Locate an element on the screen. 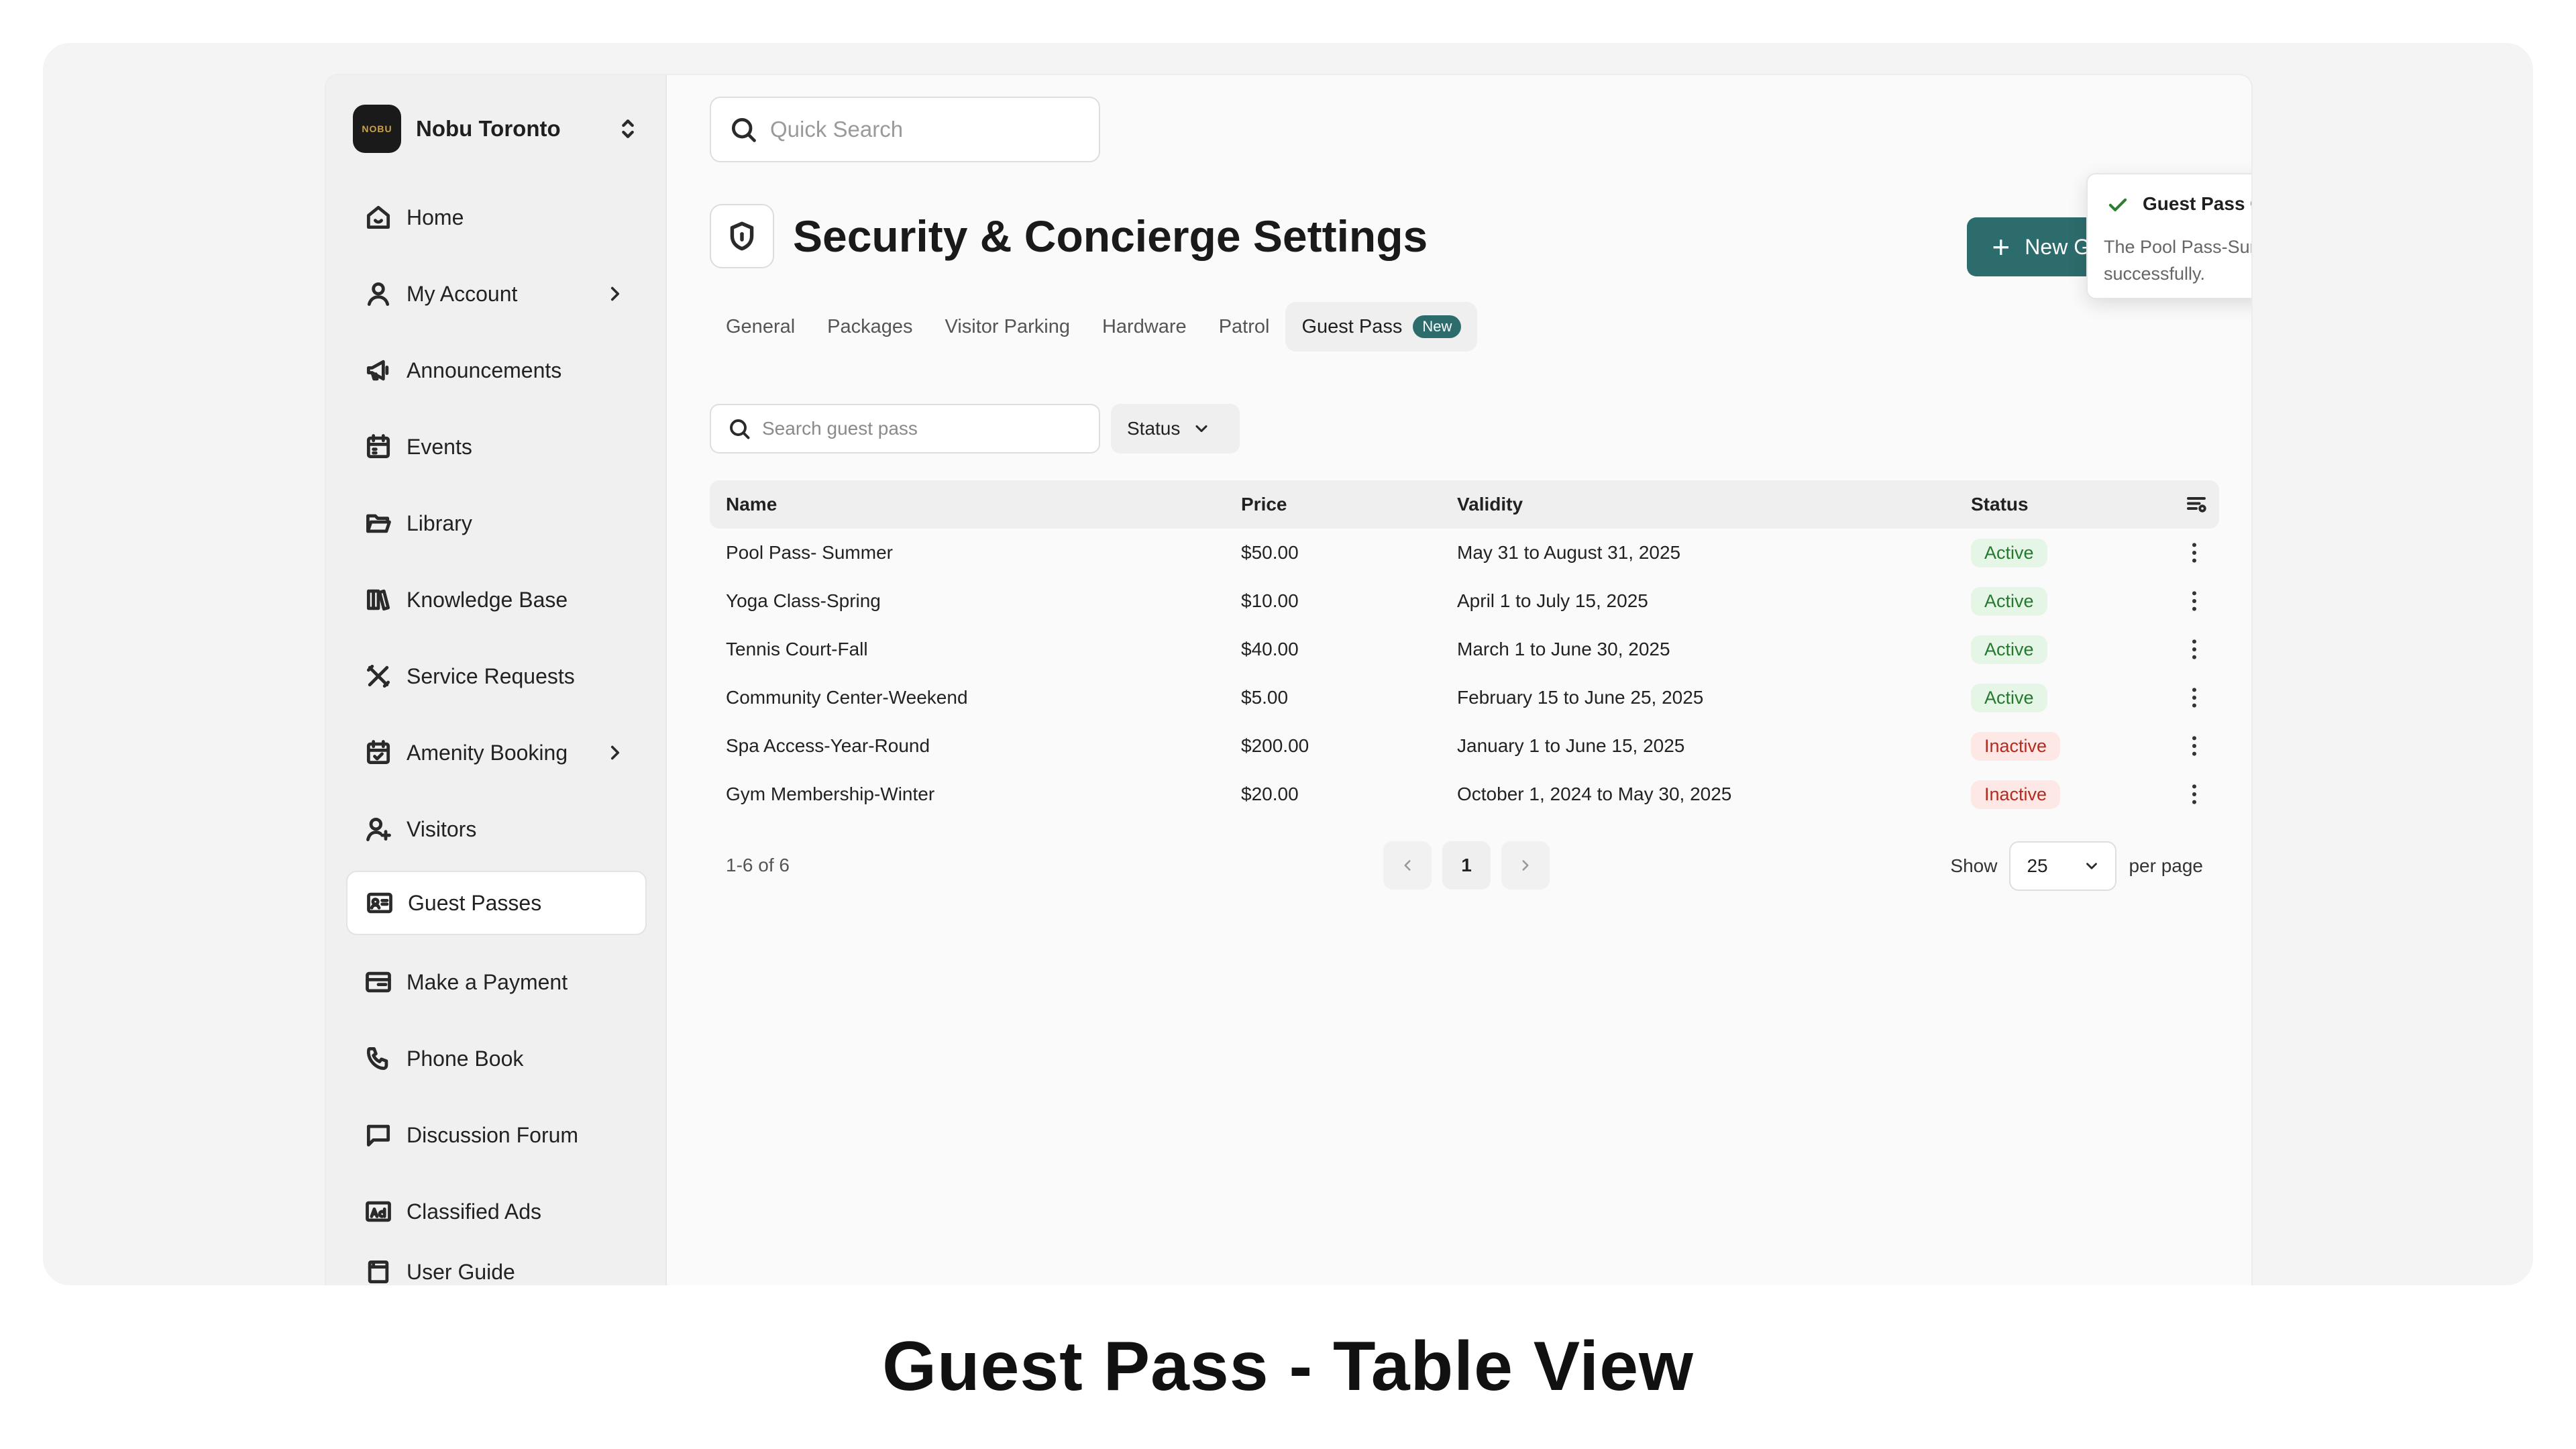 The image size is (2576, 1449). id-card-icon is located at coordinates (379, 903).